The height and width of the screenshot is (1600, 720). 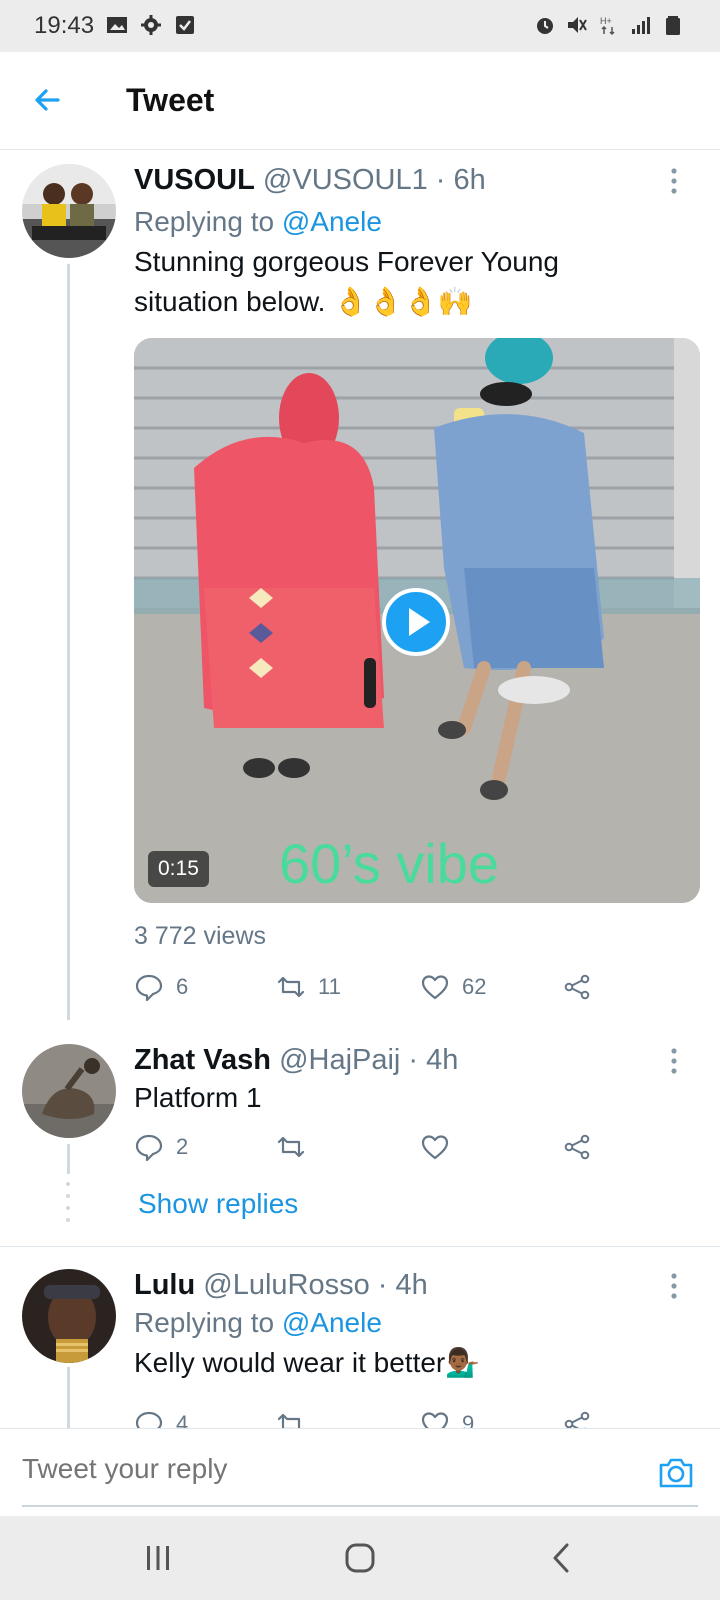 I want to click on retweet-button: 11, so click(x=308, y=987).